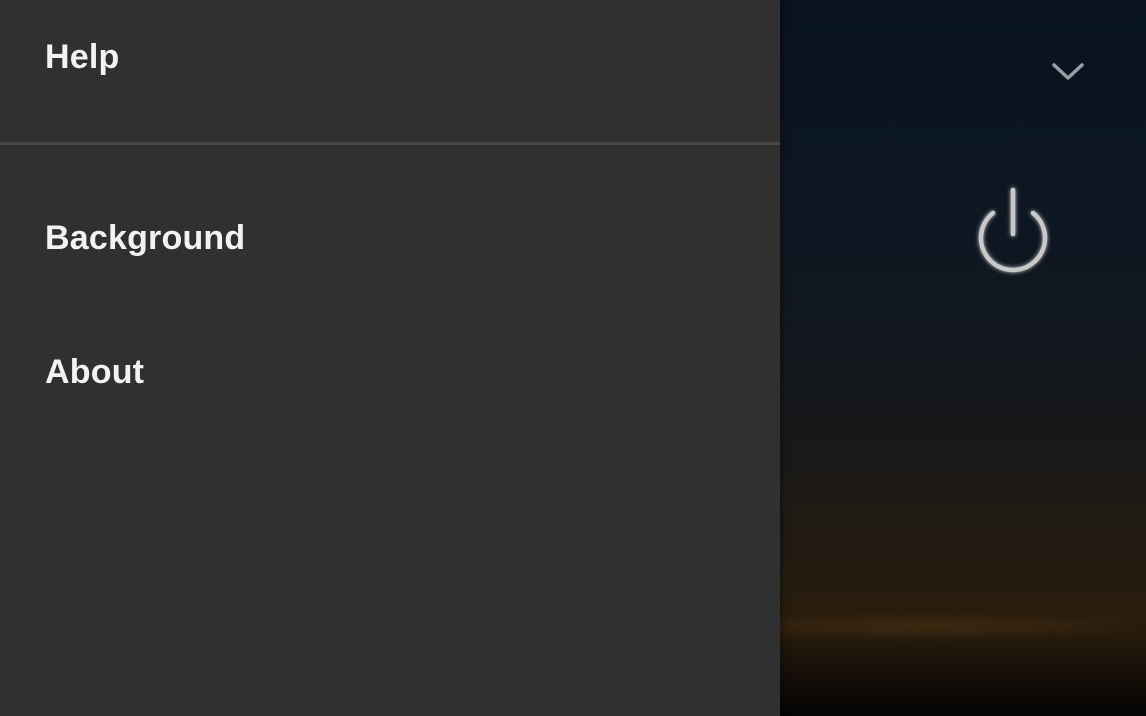 The image size is (1146, 716). I want to click on power-icon, so click(1013, 235).